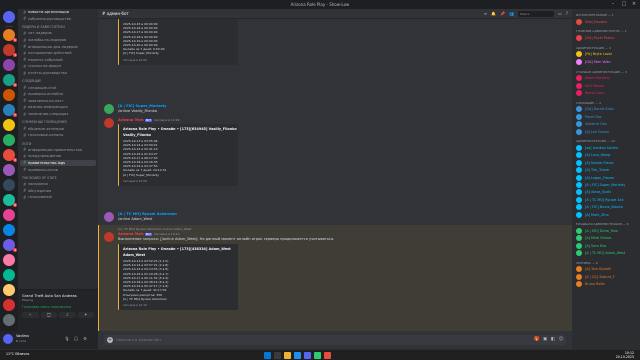  I want to click on server-icon: 9, so click(10, 200).